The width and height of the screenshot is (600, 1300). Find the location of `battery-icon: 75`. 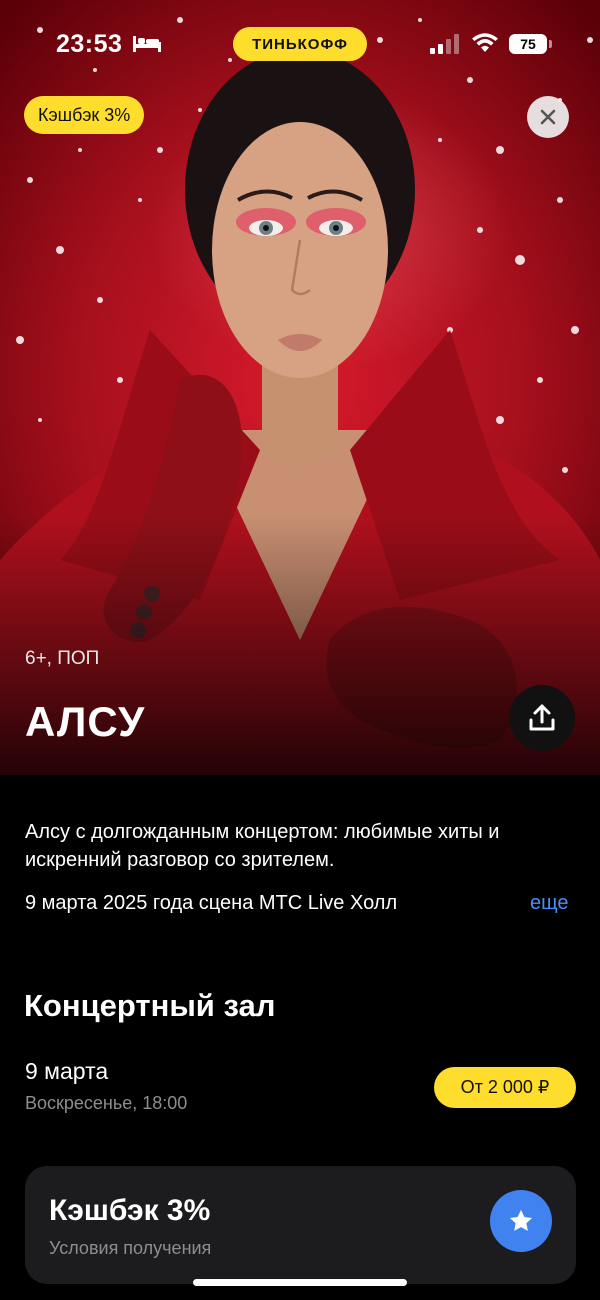

battery-icon: 75 is located at coordinates (530, 44).